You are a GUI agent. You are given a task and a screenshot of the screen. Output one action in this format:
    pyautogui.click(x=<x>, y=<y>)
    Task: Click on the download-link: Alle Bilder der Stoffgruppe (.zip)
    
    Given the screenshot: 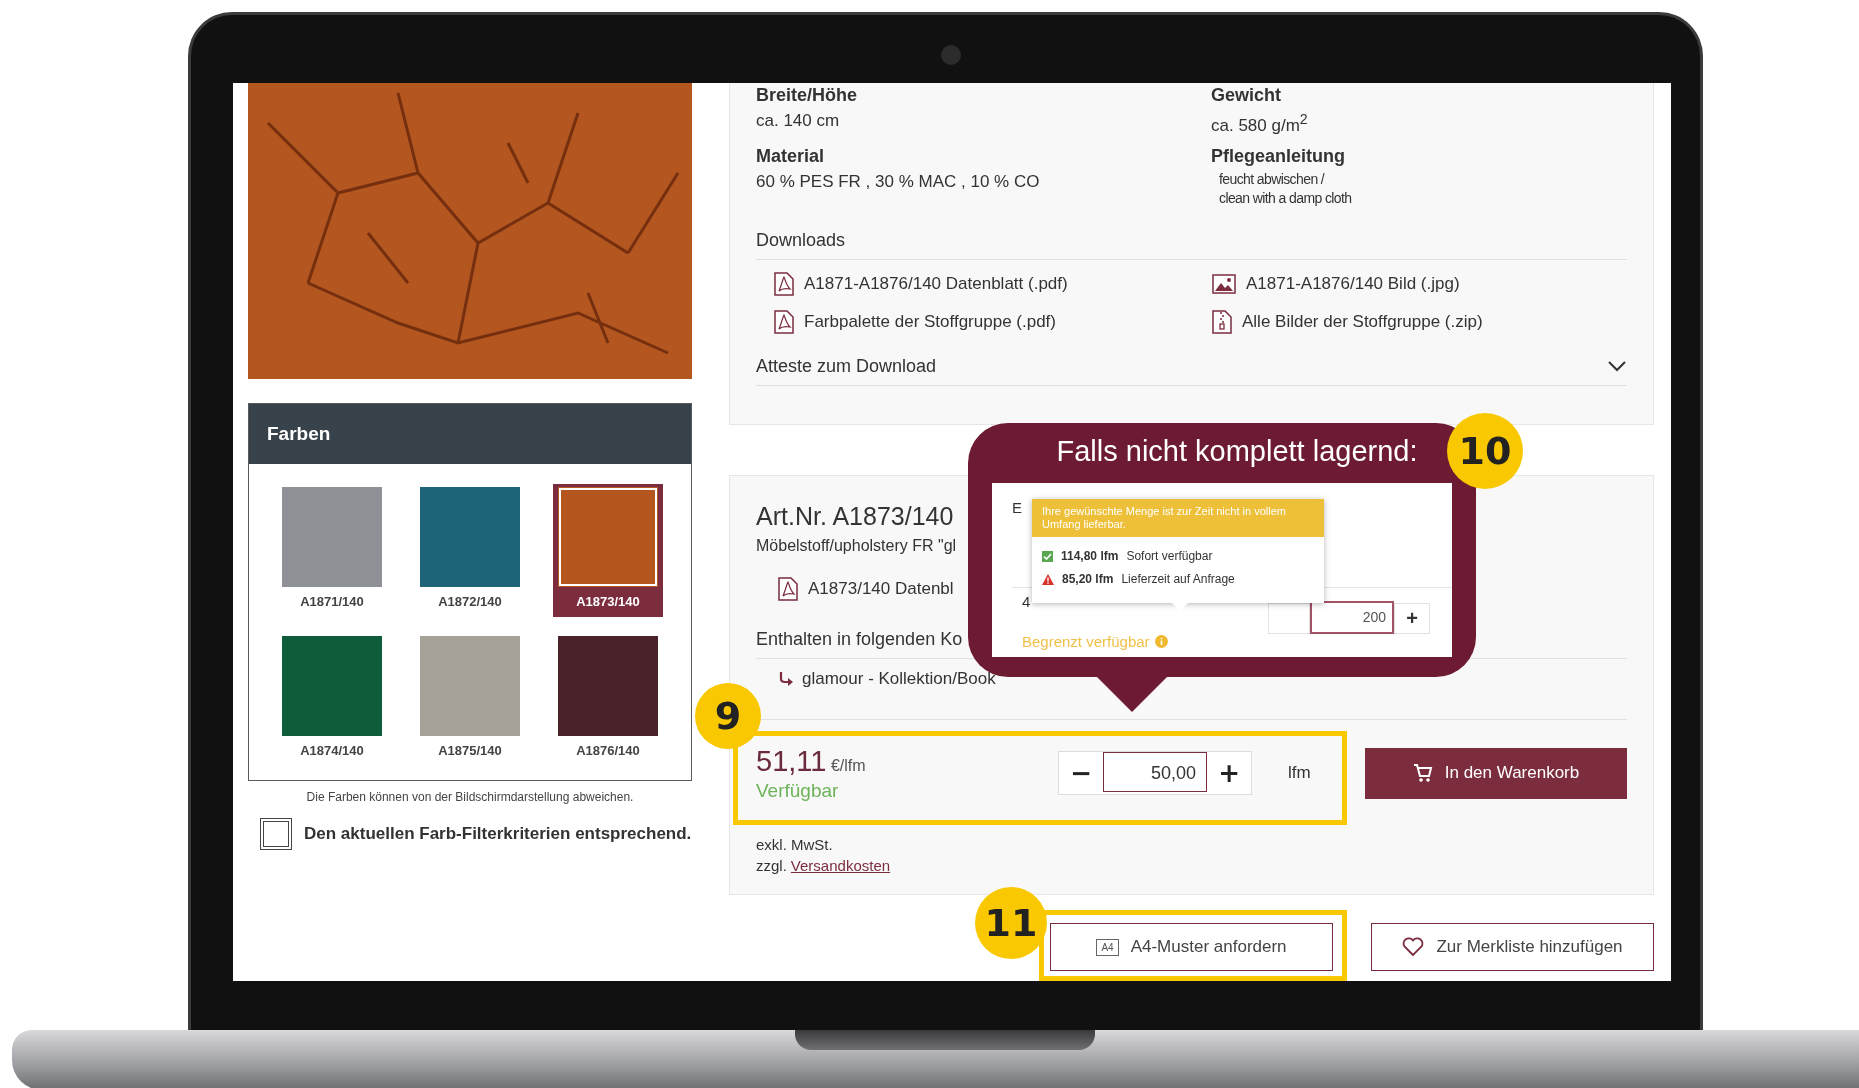 What is the action you would take?
    pyautogui.click(x=1362, y=321)
    